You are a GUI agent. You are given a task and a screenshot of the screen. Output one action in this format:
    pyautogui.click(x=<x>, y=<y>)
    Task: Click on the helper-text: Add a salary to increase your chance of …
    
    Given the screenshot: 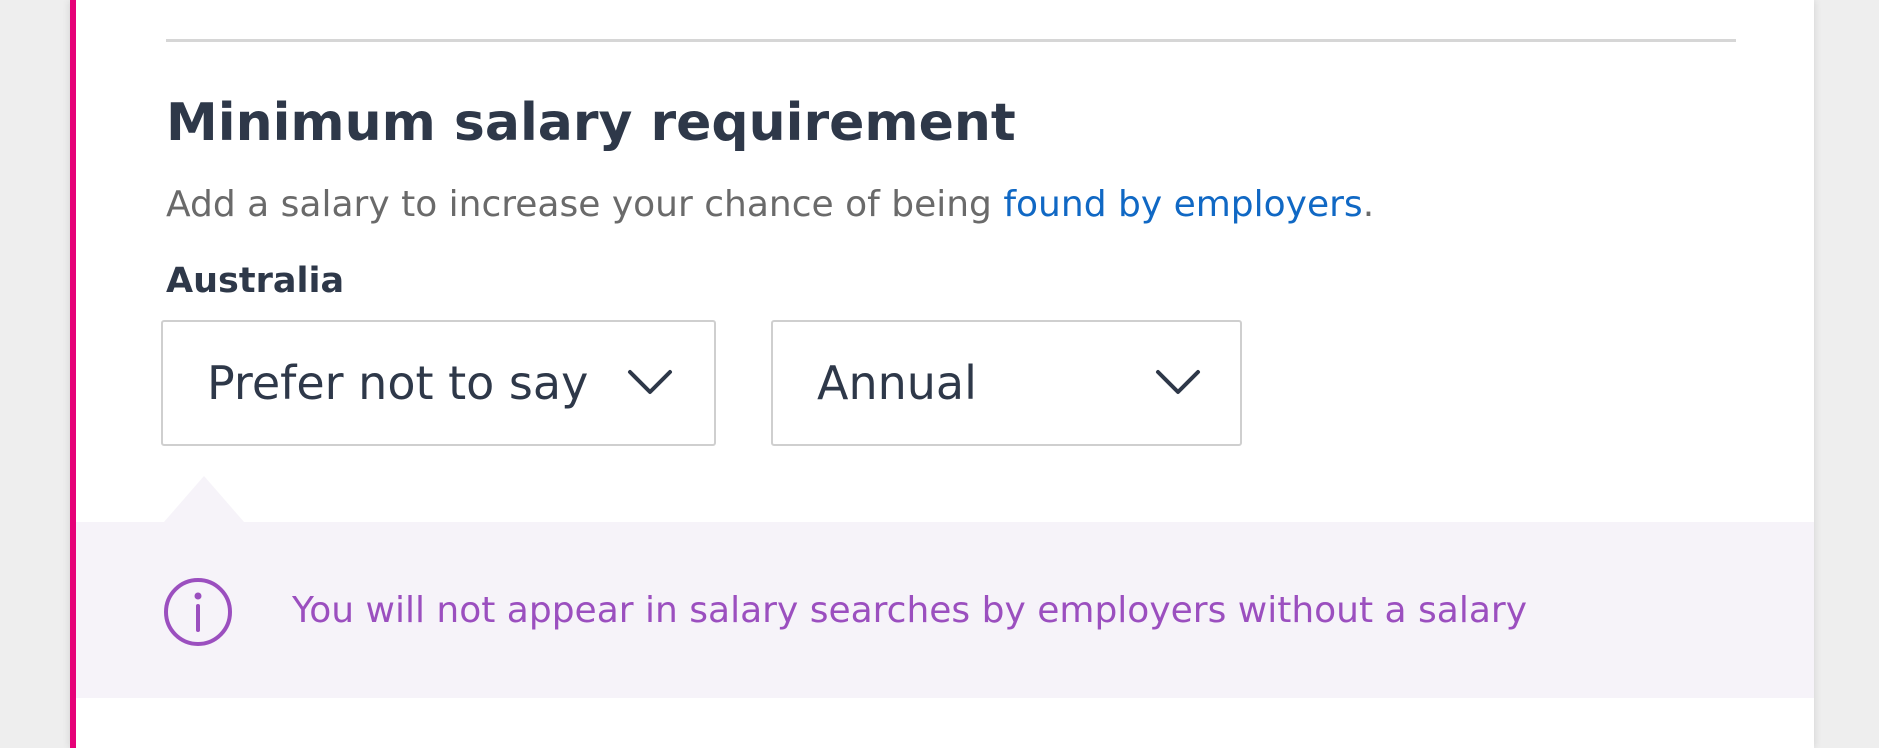 What is the action you would take?
    pyautogui.click(x=770, y=205)
    